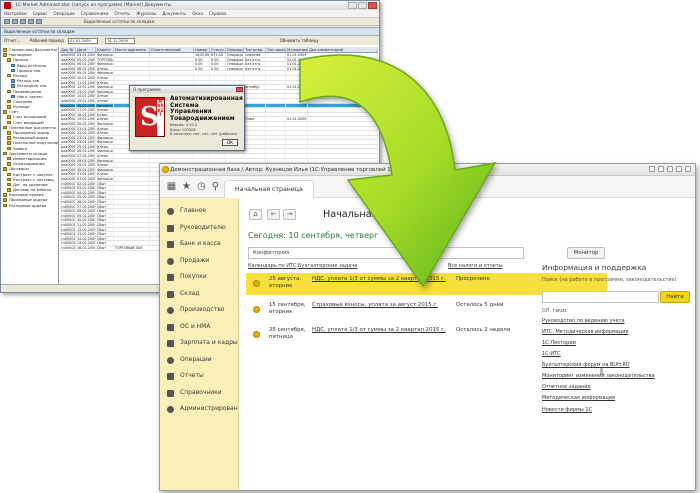 The width and height of the screenshot is (700, 493). Describe the element at coordinates (218, 13) in the screenshot. I see `menu-item: Справка` at that location.